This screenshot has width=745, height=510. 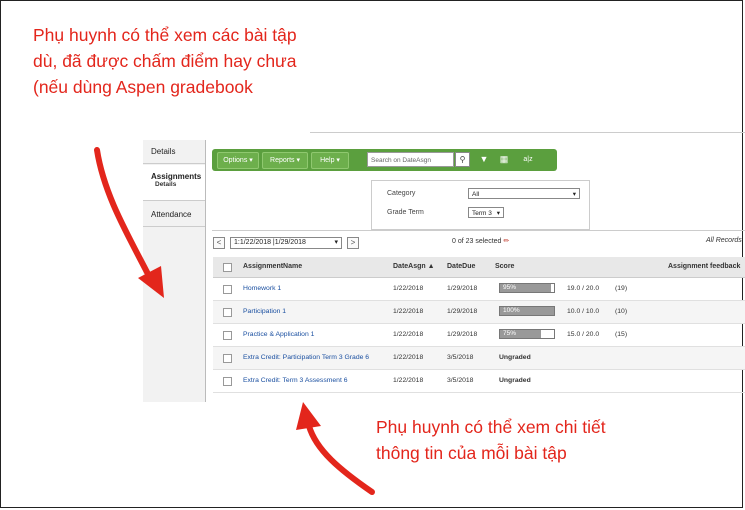 I want to click on arrow-head-down, so click(x=151, y=282).